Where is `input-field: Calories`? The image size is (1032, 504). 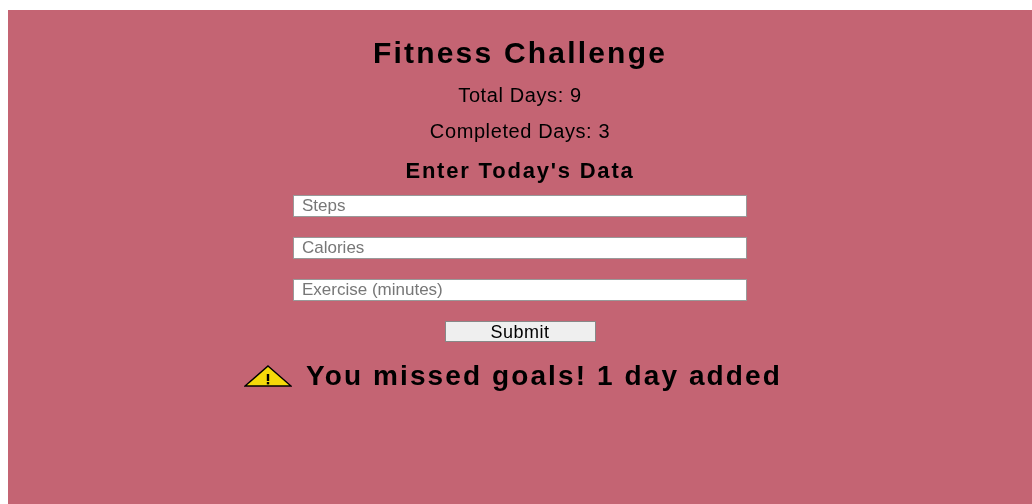
input-field: Calories is located at coordinates (520, 248).